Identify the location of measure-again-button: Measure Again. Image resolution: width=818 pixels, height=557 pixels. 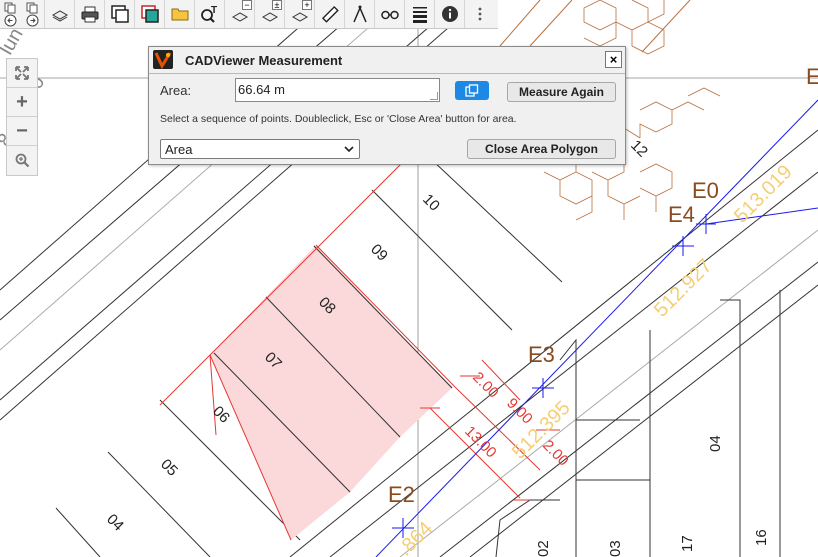
(561, 92).